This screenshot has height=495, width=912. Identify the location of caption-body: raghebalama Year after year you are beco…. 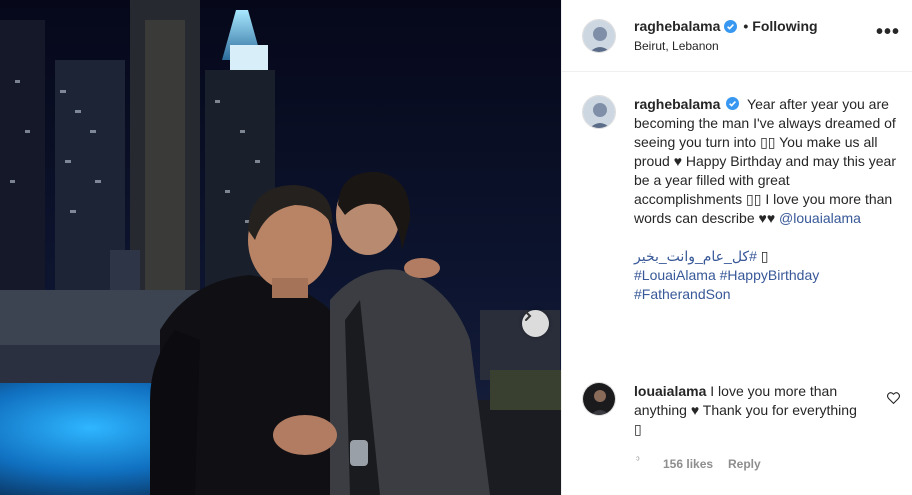
(765, 199).